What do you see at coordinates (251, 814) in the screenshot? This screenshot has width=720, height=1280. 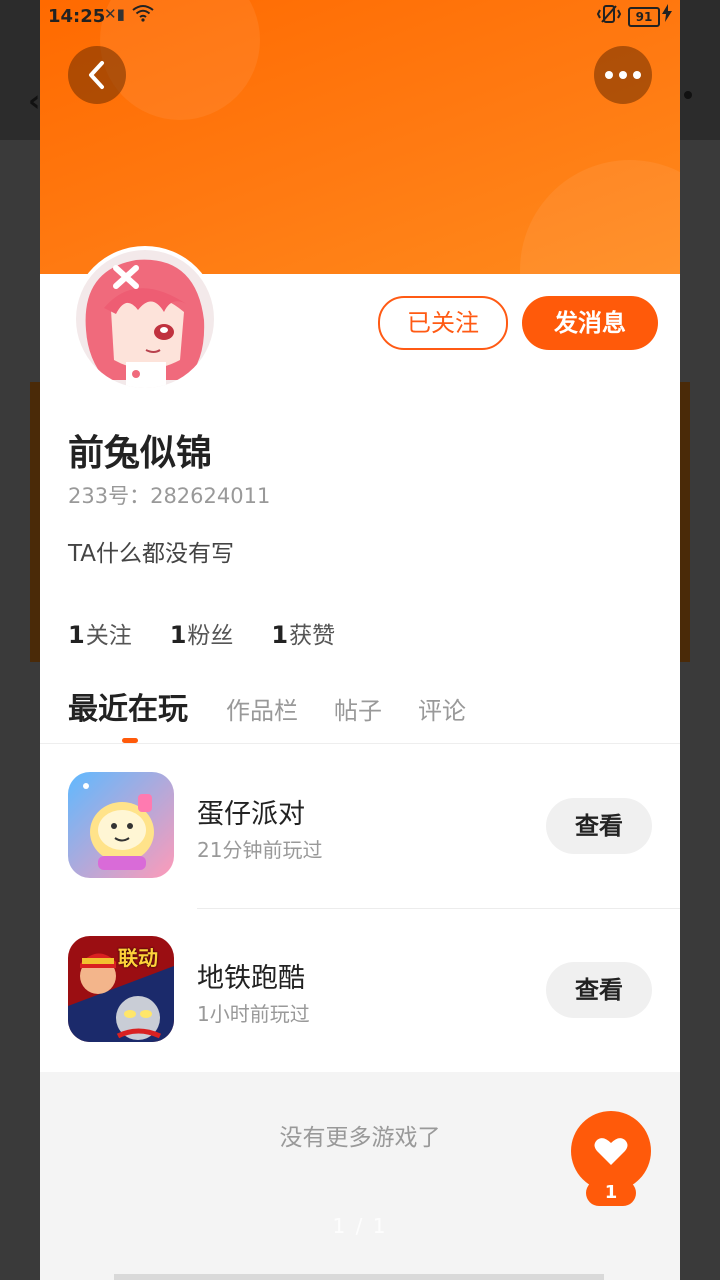 I see `game-title: 蛋仔派对` at bounding box center [251, 814].